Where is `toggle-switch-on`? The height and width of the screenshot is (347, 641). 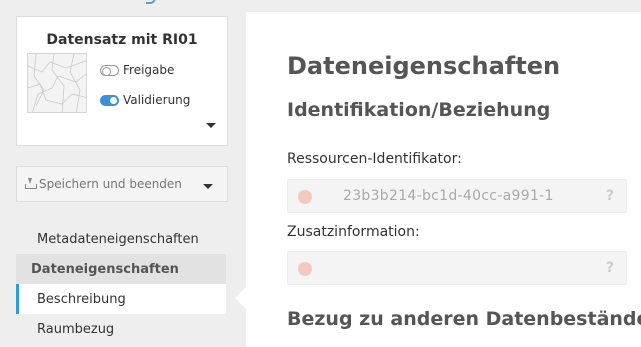 toggle-switch-on is located at coordinates (109, 100).